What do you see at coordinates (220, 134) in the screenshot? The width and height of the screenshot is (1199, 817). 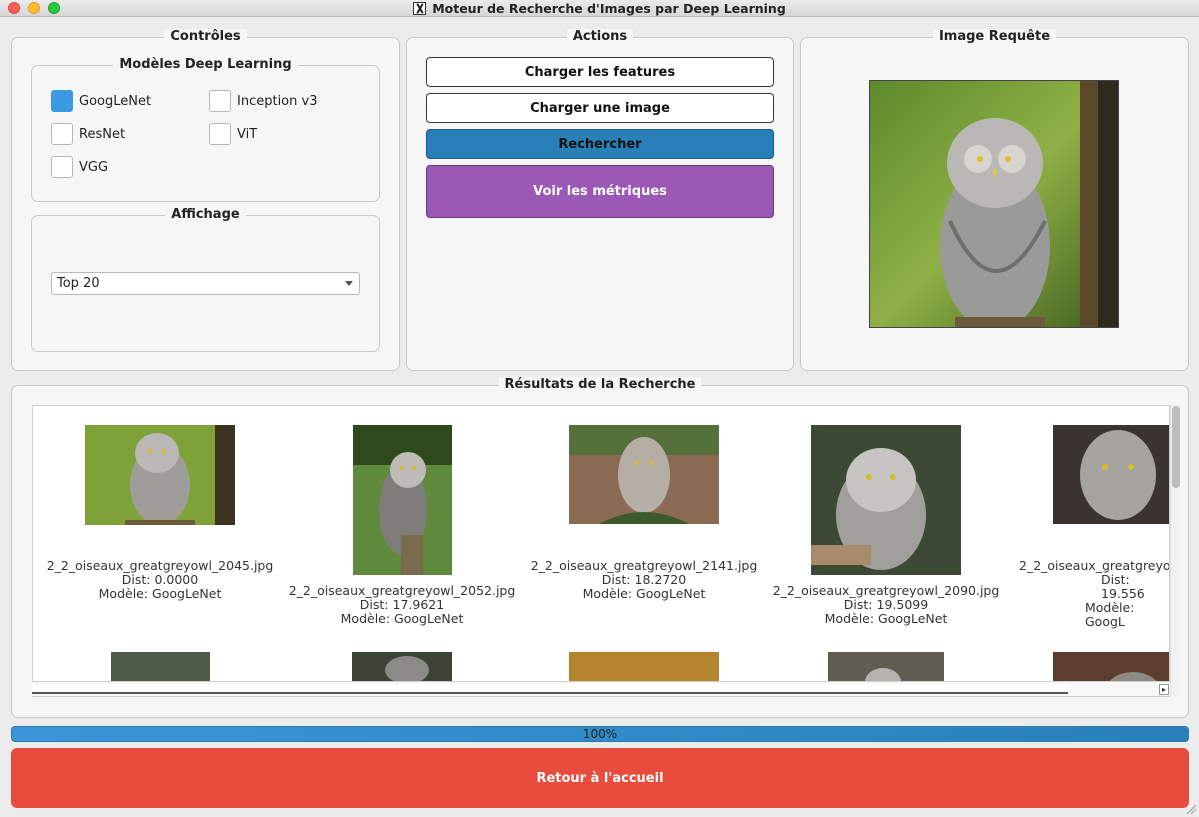 I see `checkbox-vit-box` at bounding box center [220, 134].